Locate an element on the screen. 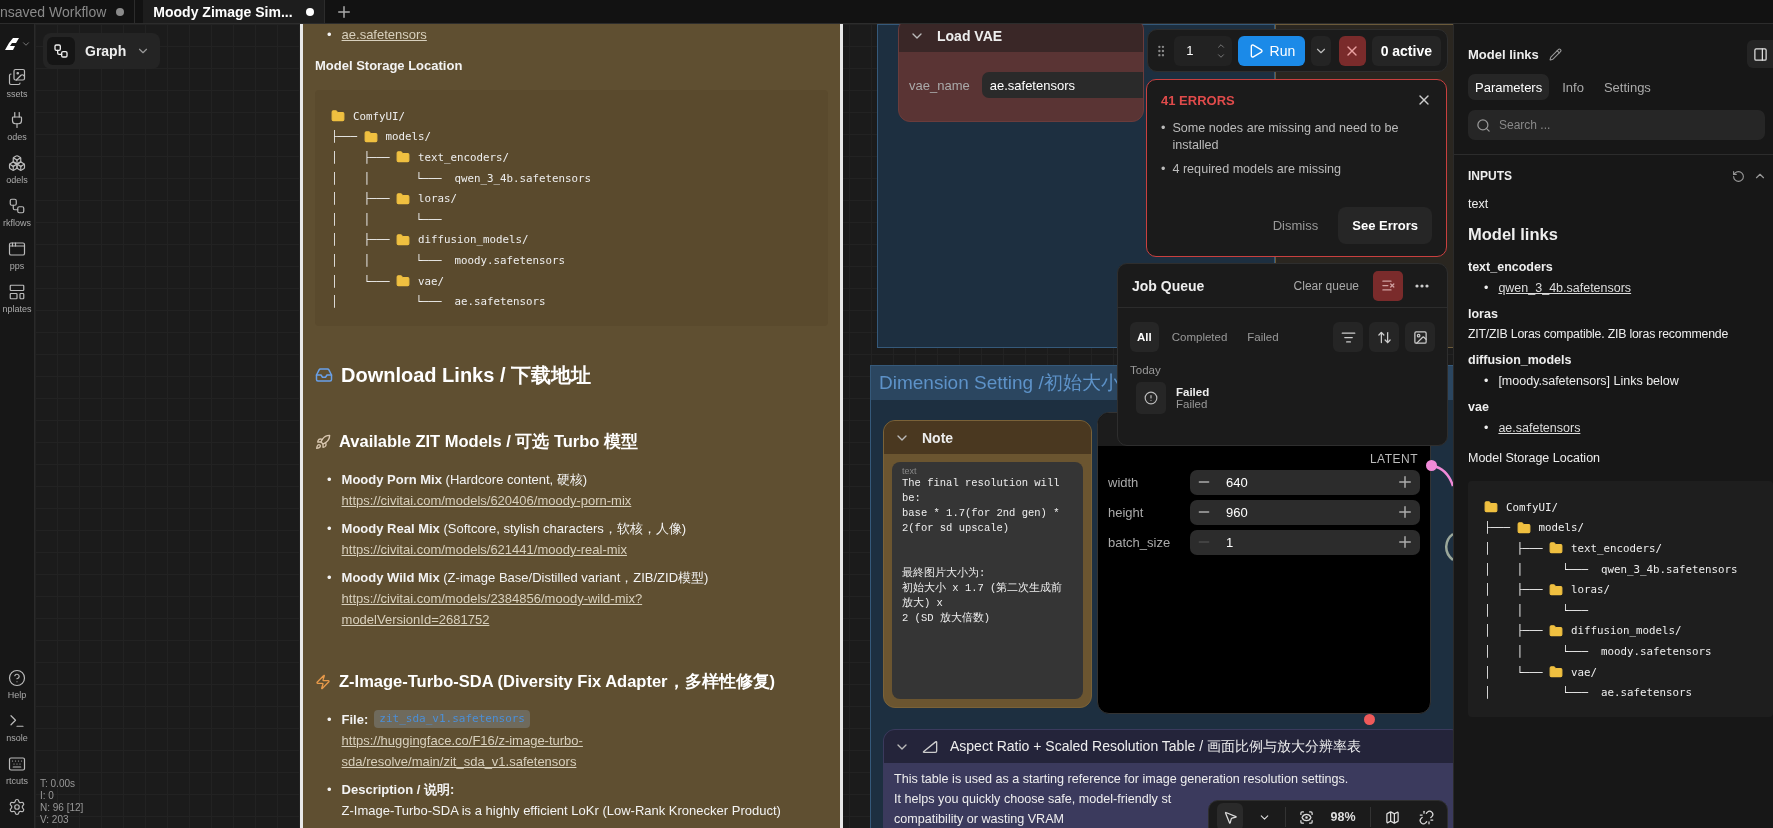 This screenshot has width=1773, height=828. number-field: 1 is located at coordinates (1305, 542).